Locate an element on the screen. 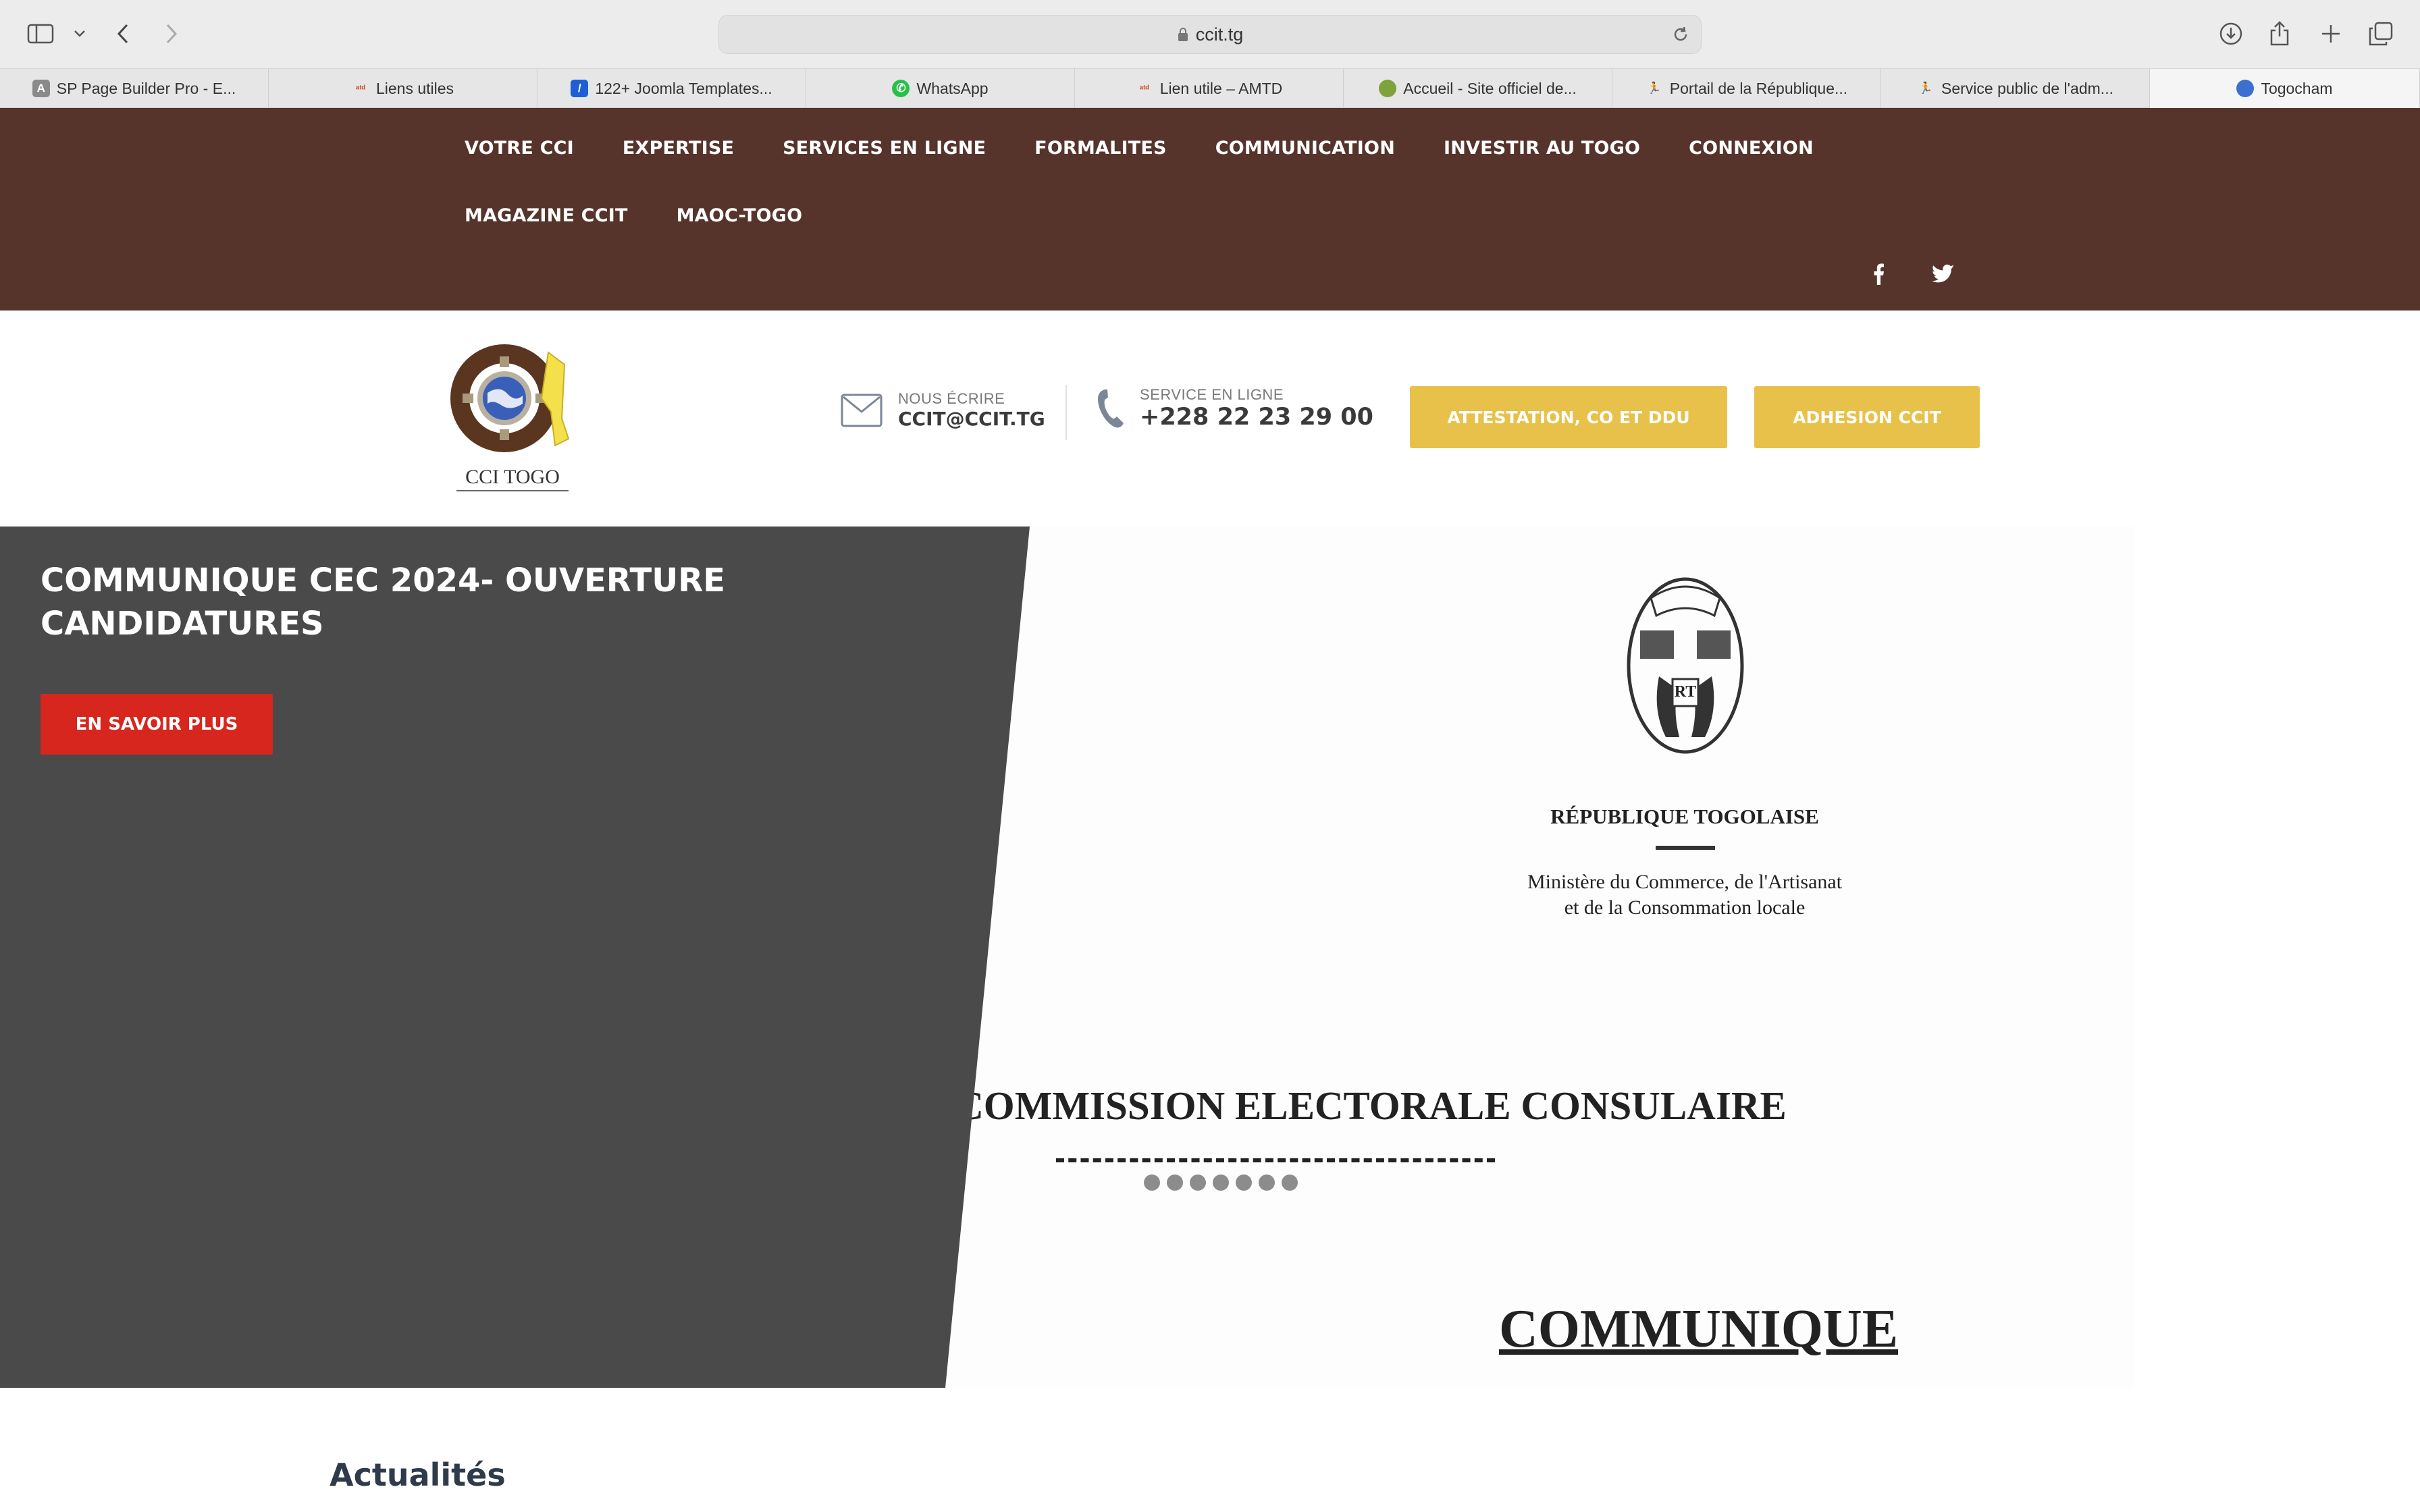 The height and width of the screenshot is (1512, 2420). republic-heading: RÉPUBLIQUE TOGOLAISE is located at coordinates (1684, 816).